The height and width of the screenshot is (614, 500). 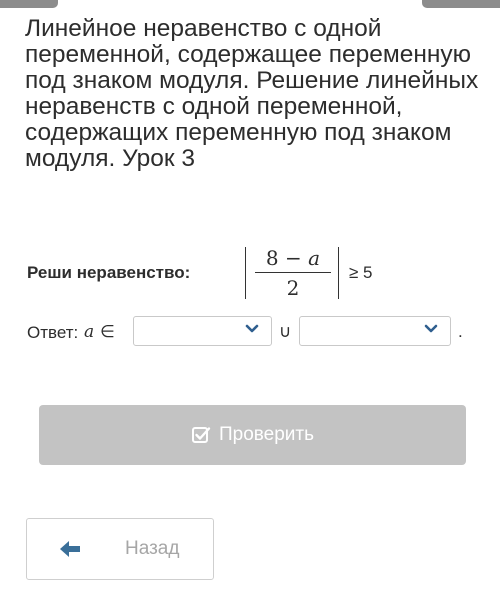 I want to click on fraction-numerator: 8 − a, so click(x=293, y=258).